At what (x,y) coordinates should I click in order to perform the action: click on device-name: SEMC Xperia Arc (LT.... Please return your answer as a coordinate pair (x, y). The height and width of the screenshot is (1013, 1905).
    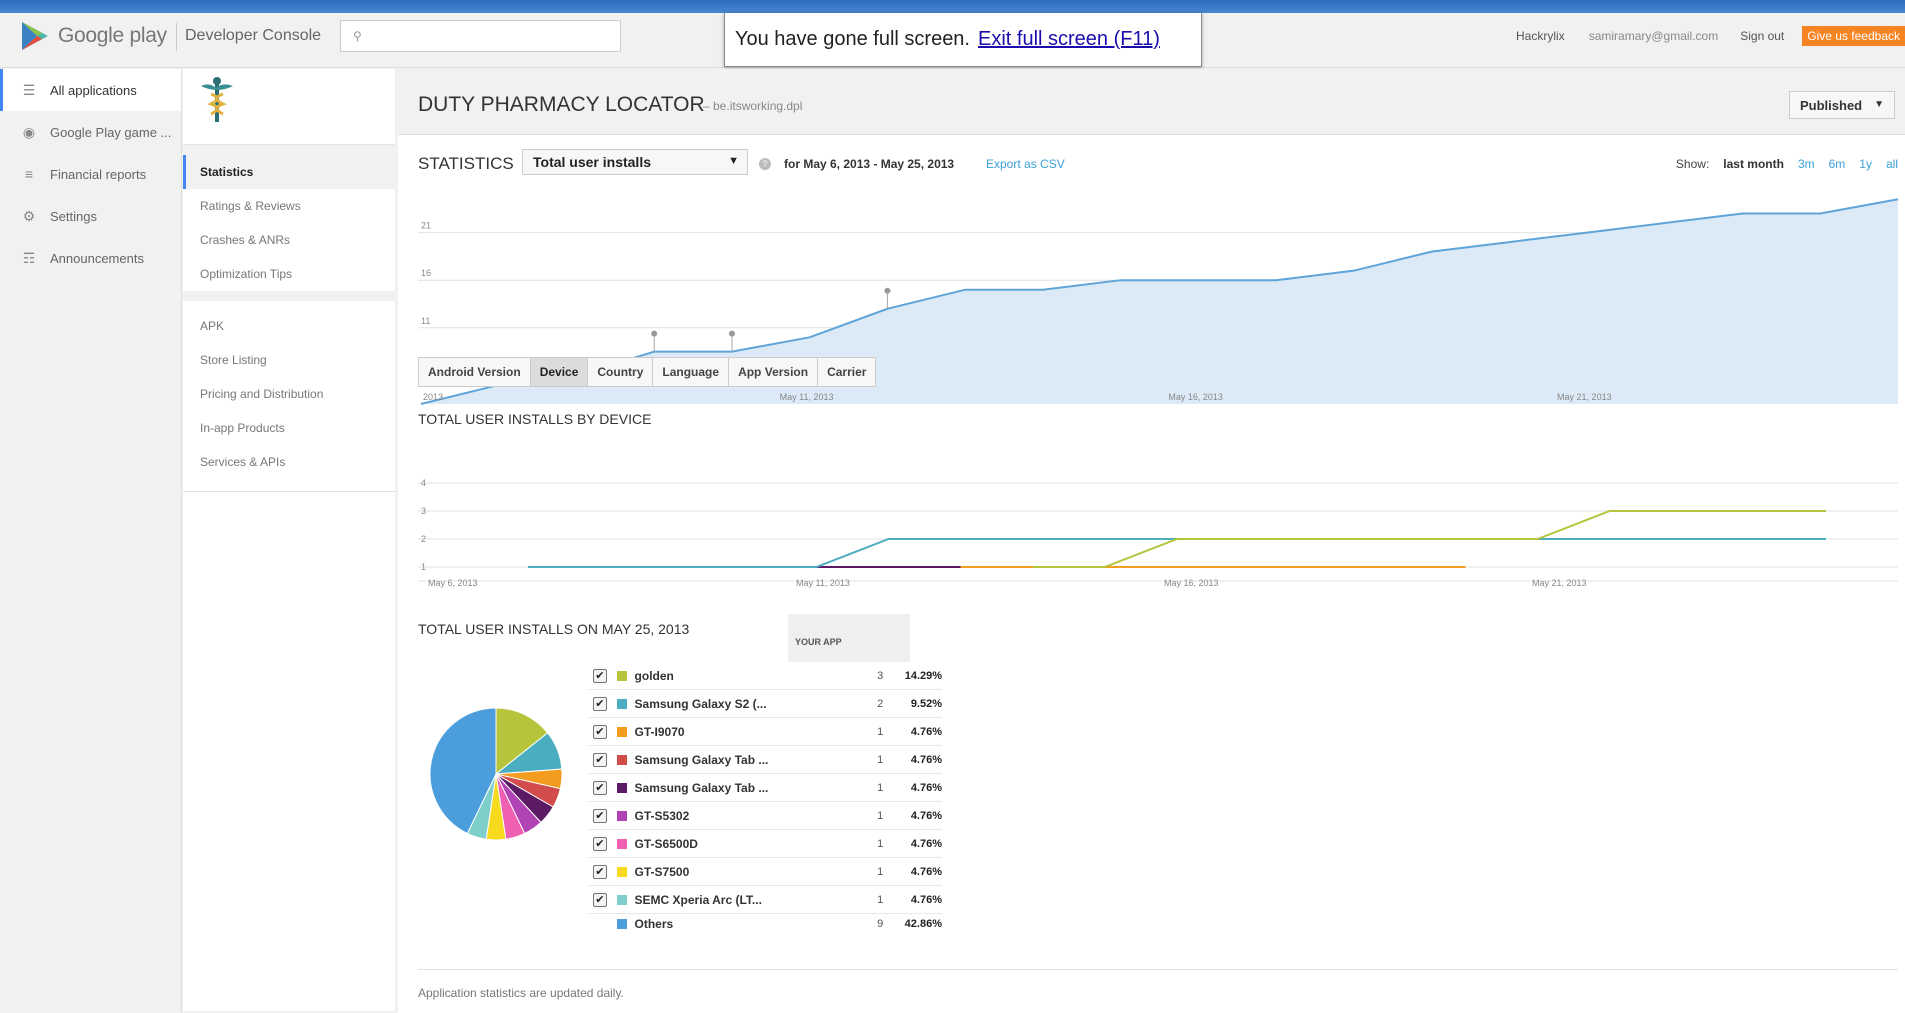
    Looking at the image, I should click on (698, 899).